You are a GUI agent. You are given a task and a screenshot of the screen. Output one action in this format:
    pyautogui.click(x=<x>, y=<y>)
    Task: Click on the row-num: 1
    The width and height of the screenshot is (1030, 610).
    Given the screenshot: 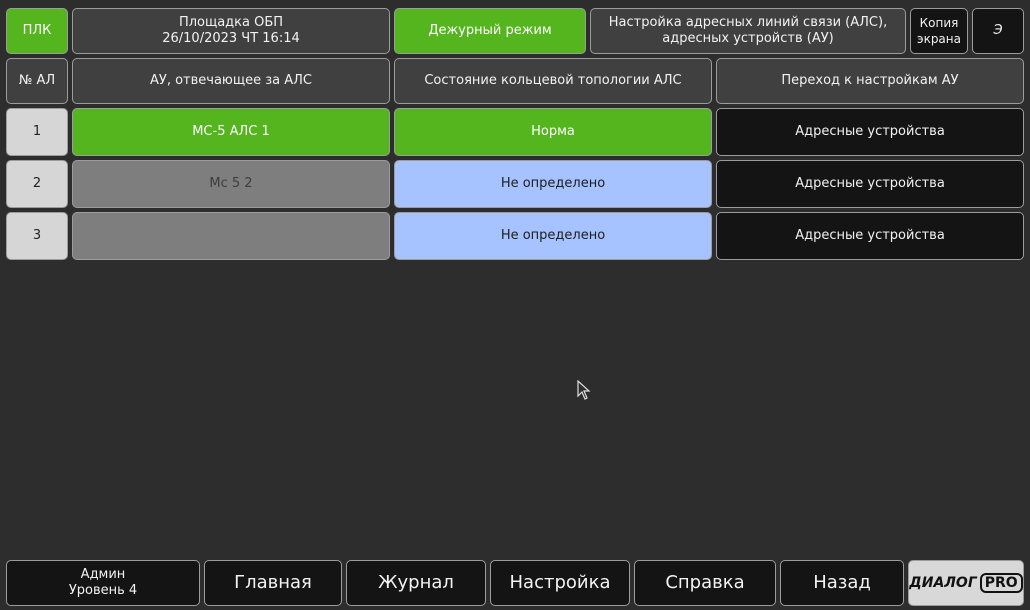 What is the action you would take?
    pyautogui.click(x=37, y=132)
    